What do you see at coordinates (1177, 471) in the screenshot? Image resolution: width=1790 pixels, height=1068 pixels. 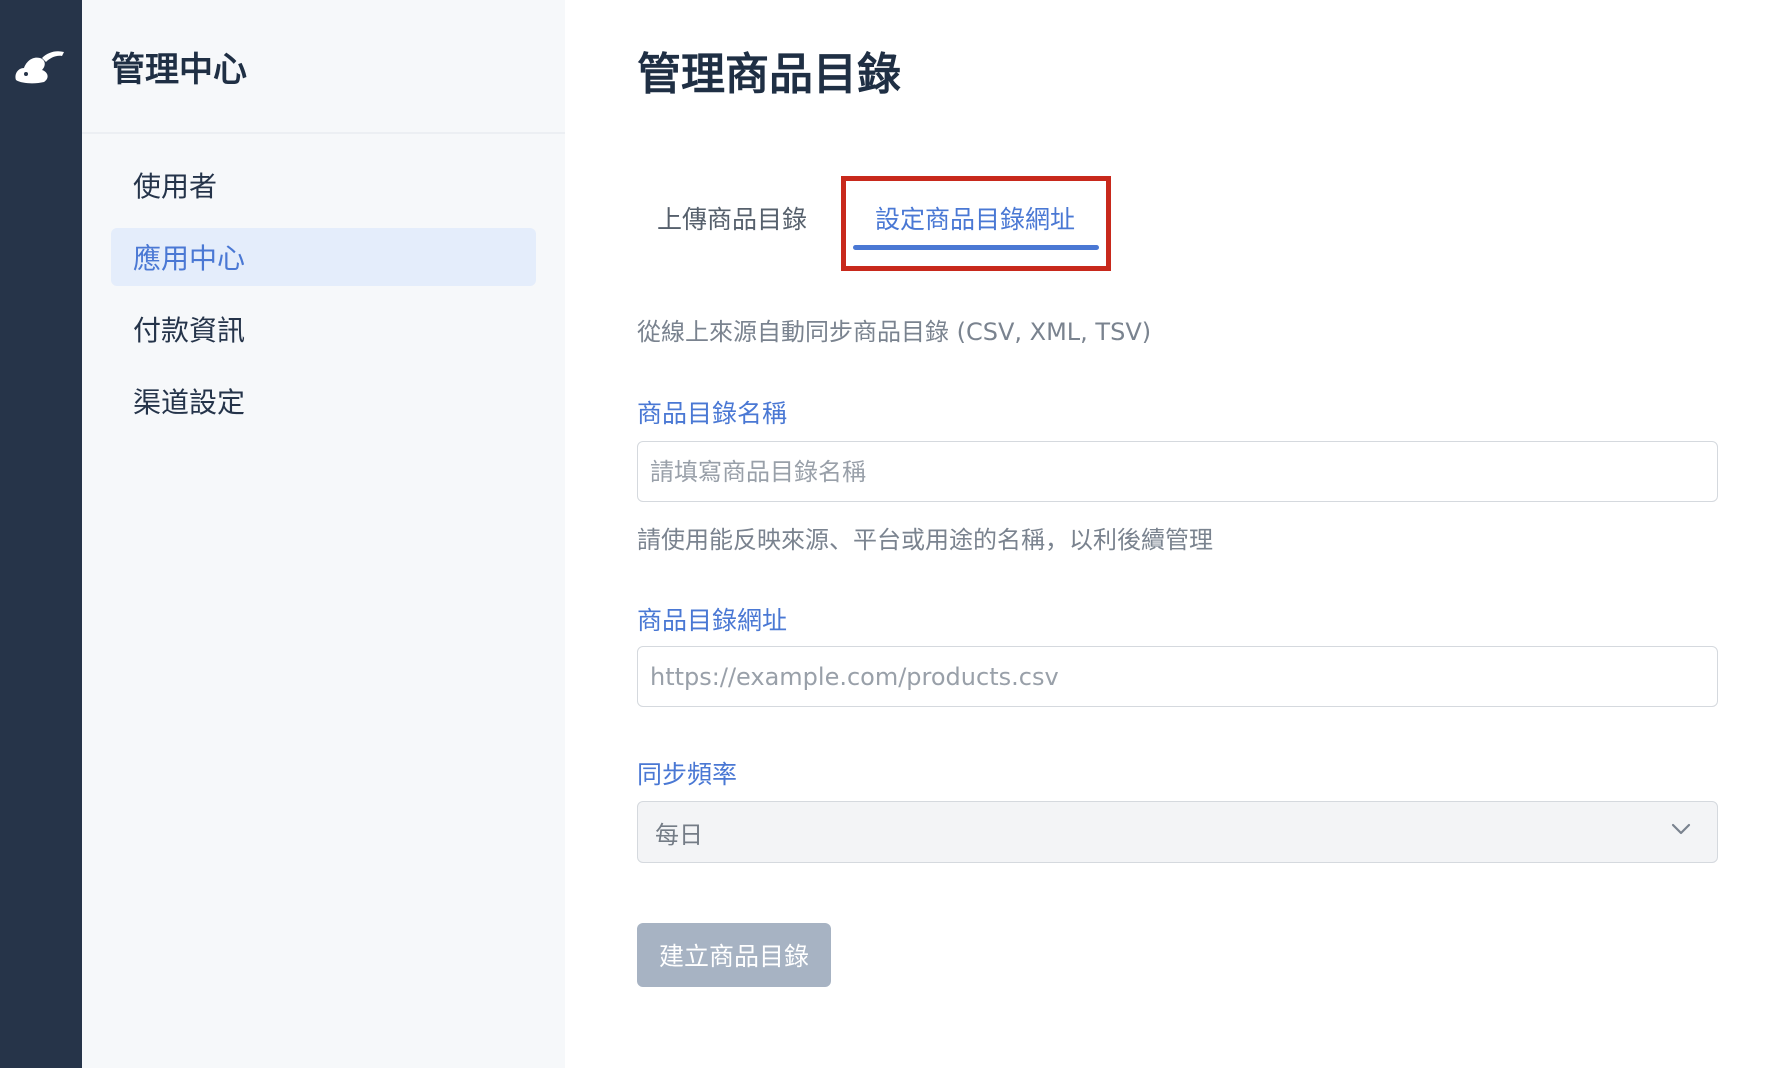 I see `catalog-name-input` at bounding box center [1177, 471].